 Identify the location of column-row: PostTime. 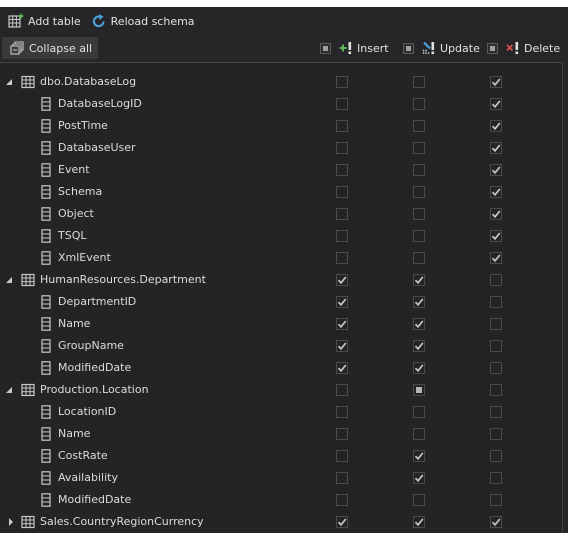
(281, 126).